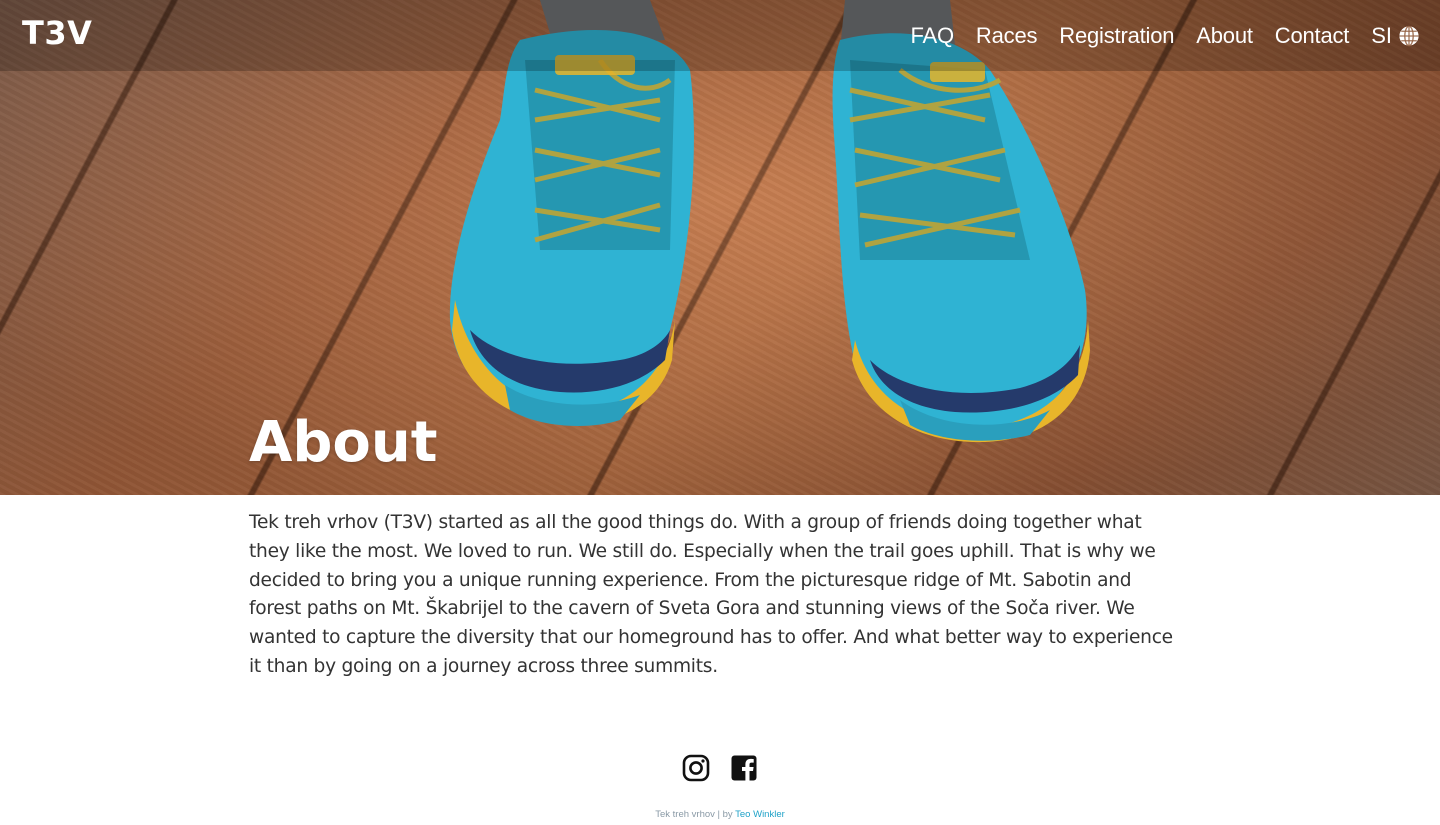 The width and height of the screenshot is (1440, 825). I want to click on nav-item-faq: FAQ, so click(933, 36).